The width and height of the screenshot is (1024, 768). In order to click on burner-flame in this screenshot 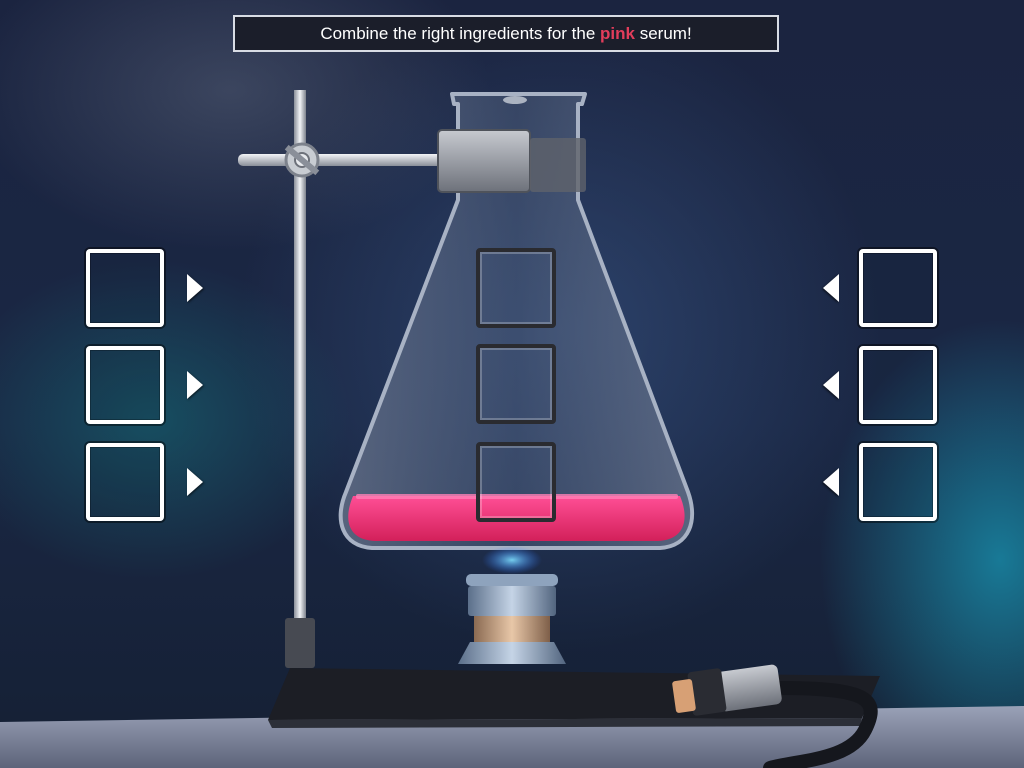, I will do `click(512, 560)`.